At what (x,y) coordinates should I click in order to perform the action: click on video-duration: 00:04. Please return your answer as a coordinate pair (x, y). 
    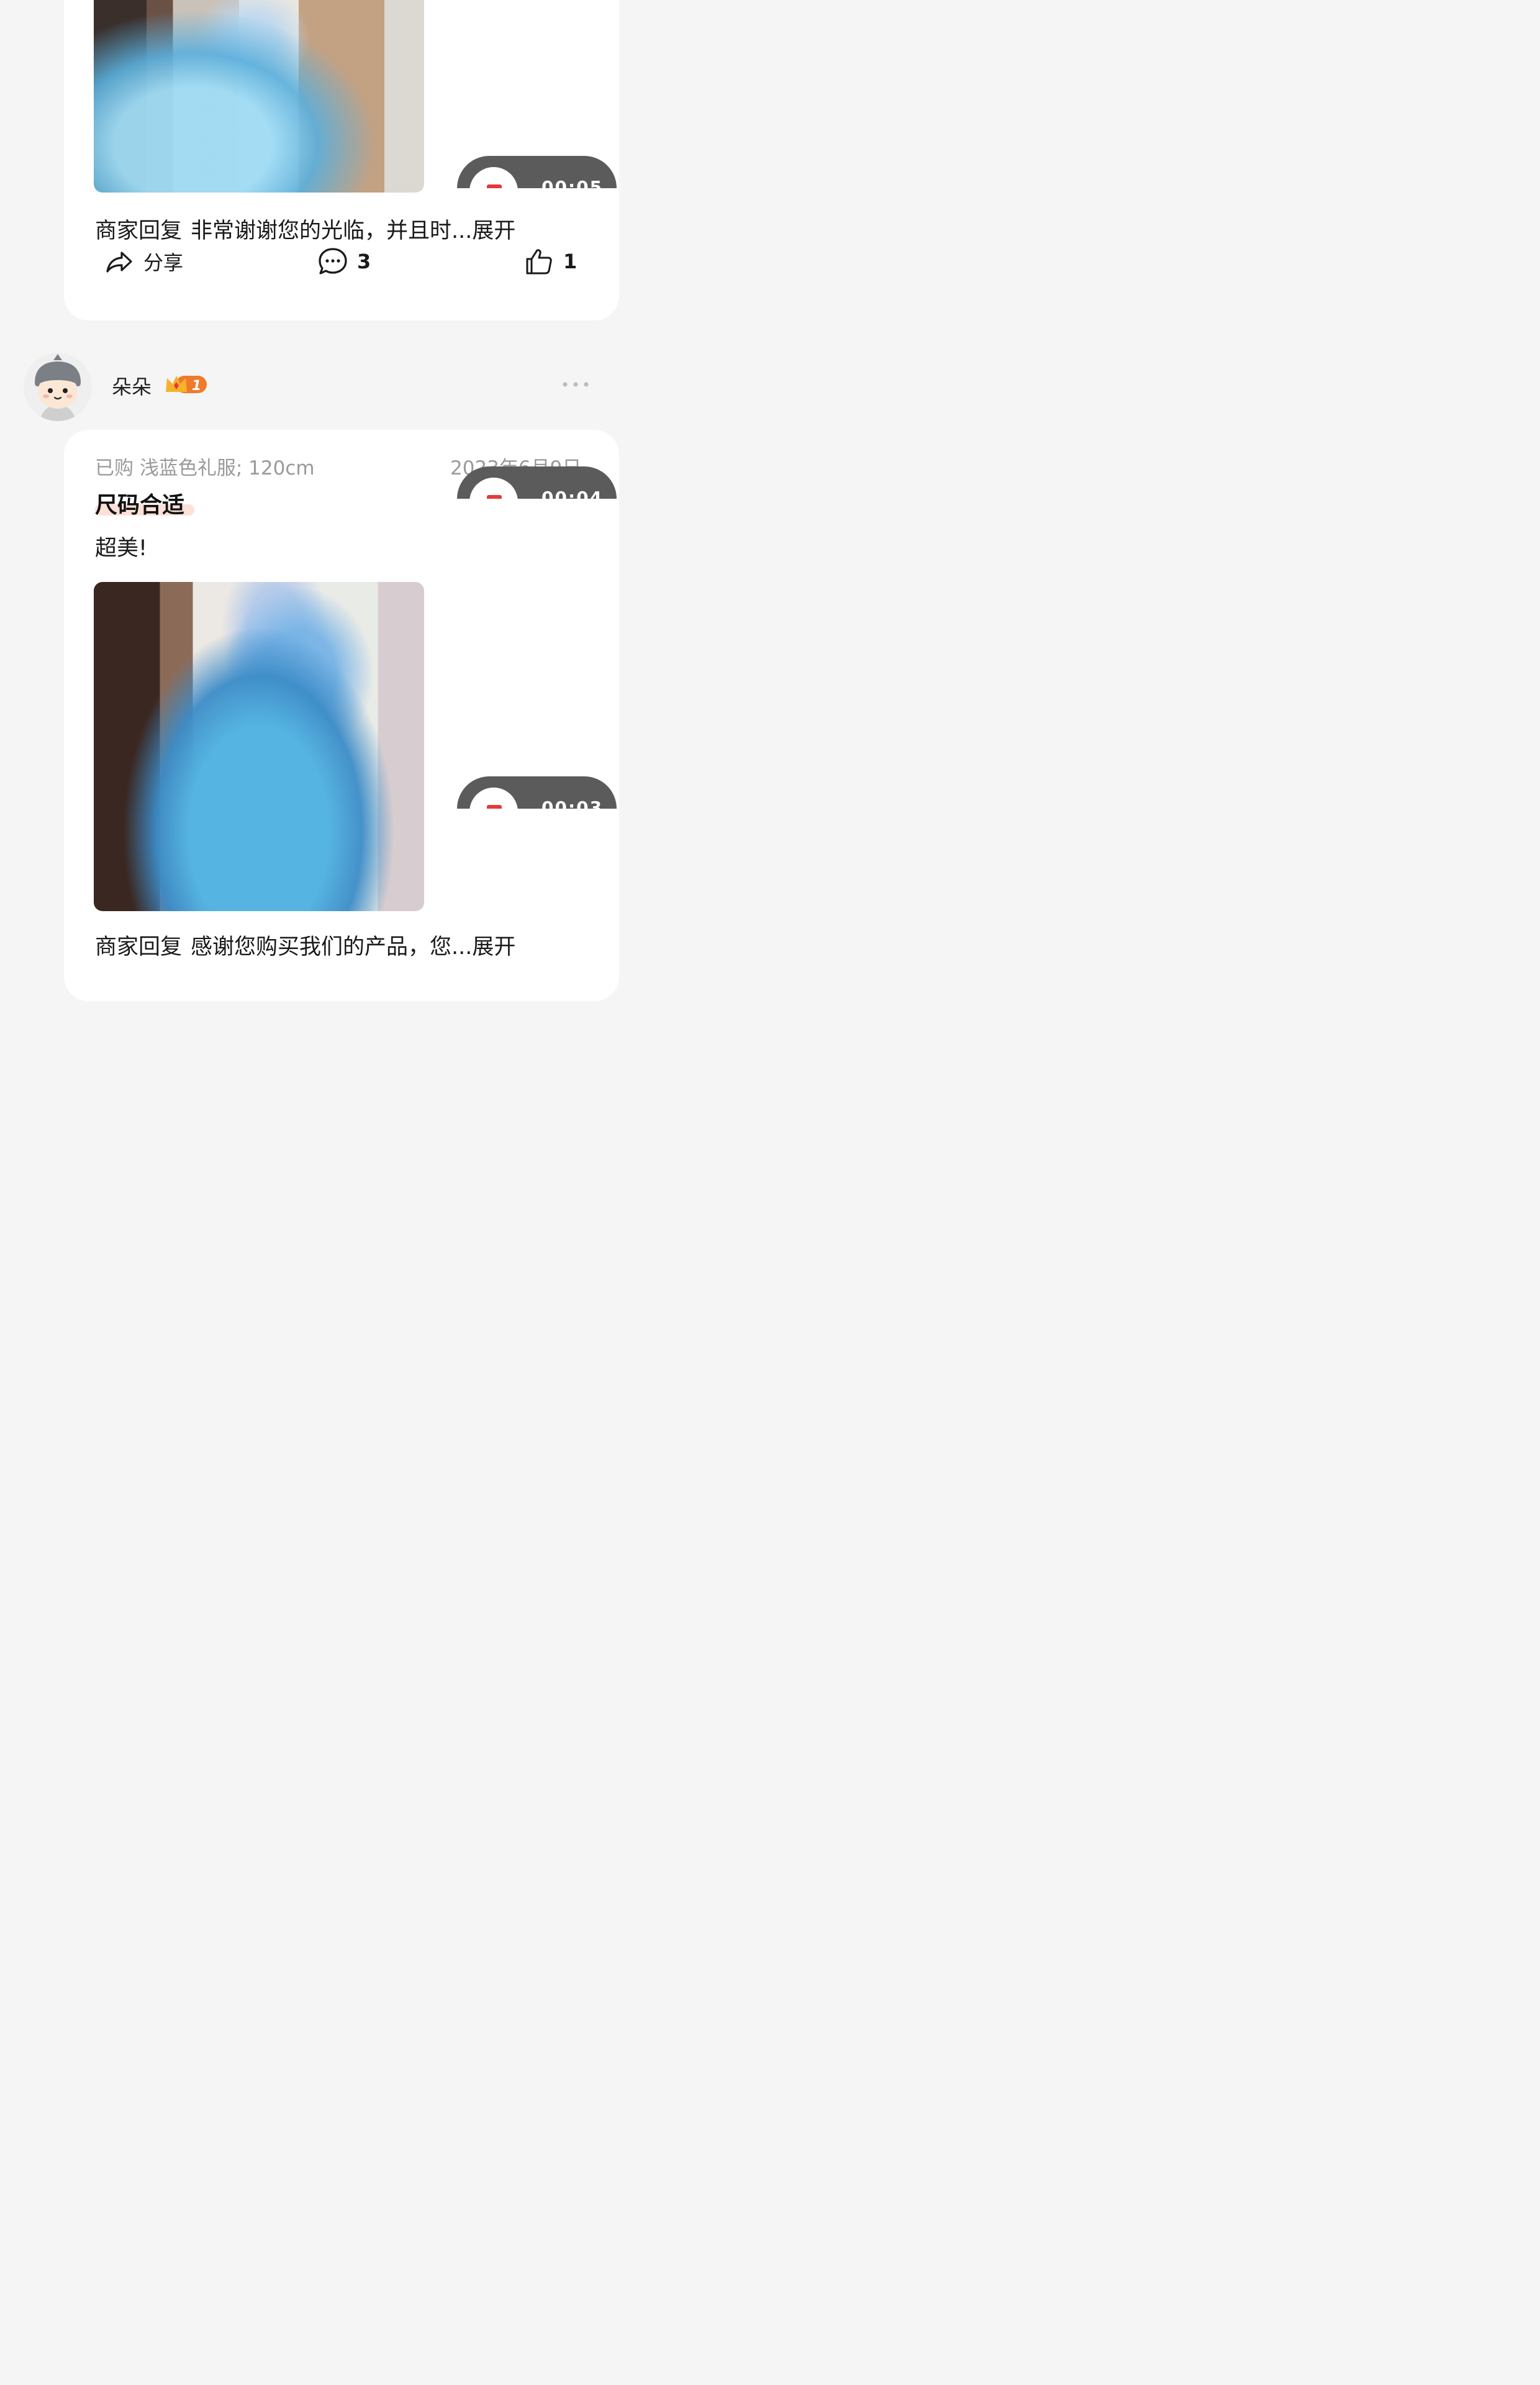
    Looking at the image, I should click on (572, 494).